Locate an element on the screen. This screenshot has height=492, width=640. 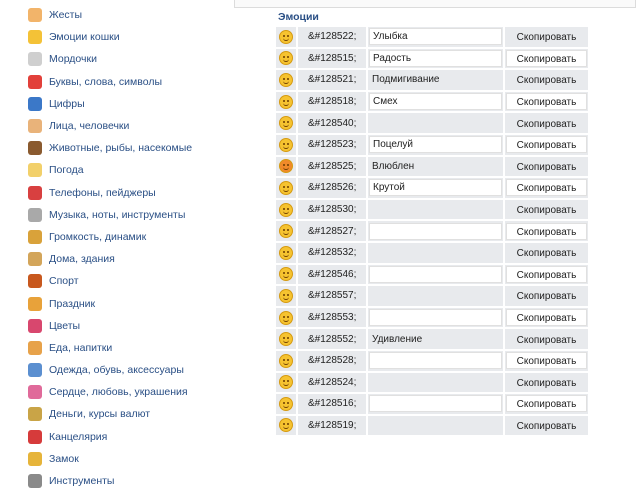
table-row: &#128527; Скопировать is located at coordinates (432, 231).